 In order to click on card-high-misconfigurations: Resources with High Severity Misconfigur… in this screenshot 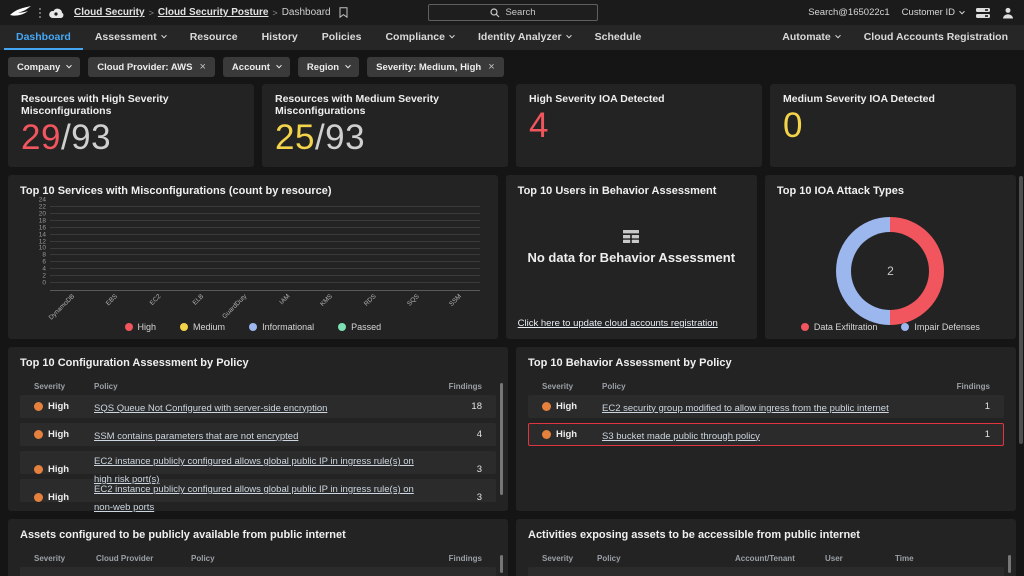, I will do `click(131, 125)`.